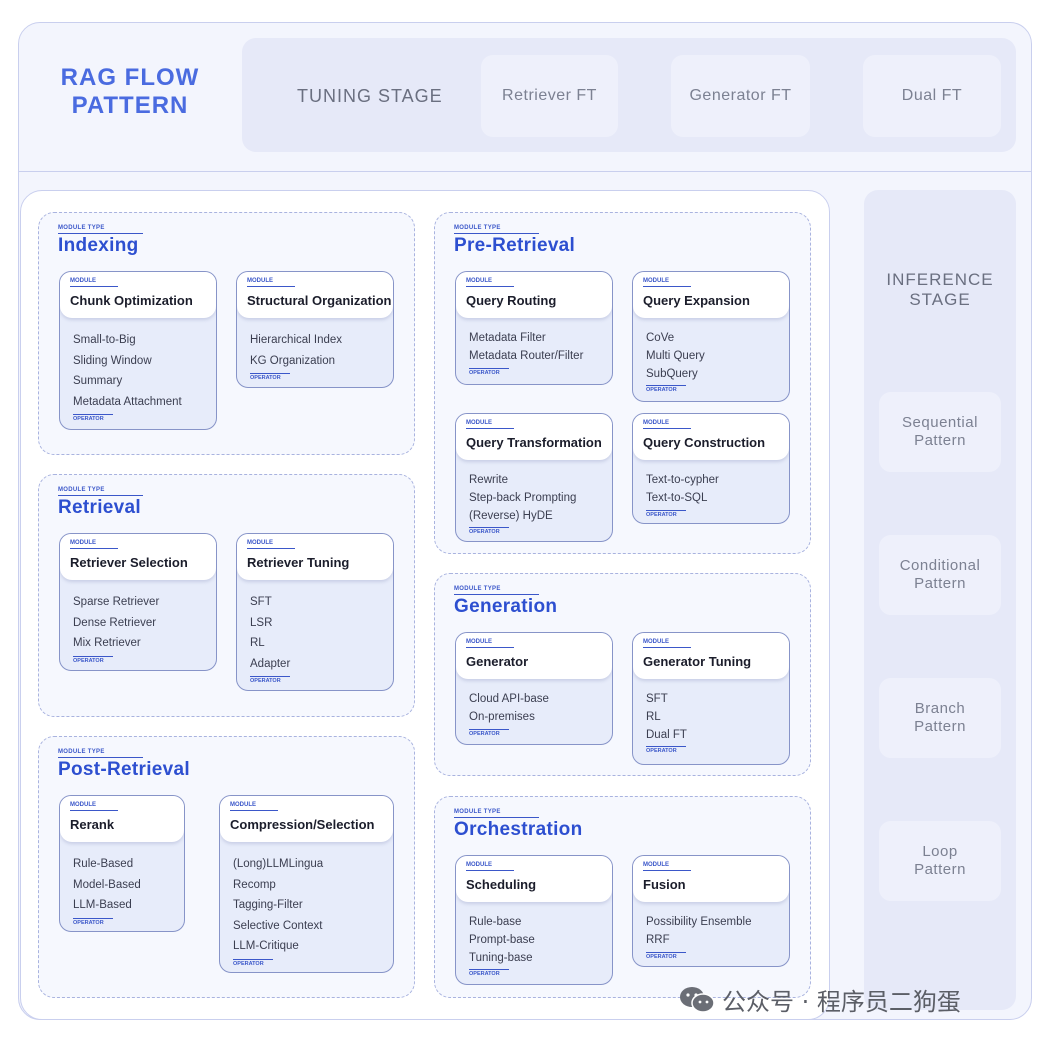 This screenshot has height=1041, width=1050. I want to click on operator-item: RRF, so click(658, 939).